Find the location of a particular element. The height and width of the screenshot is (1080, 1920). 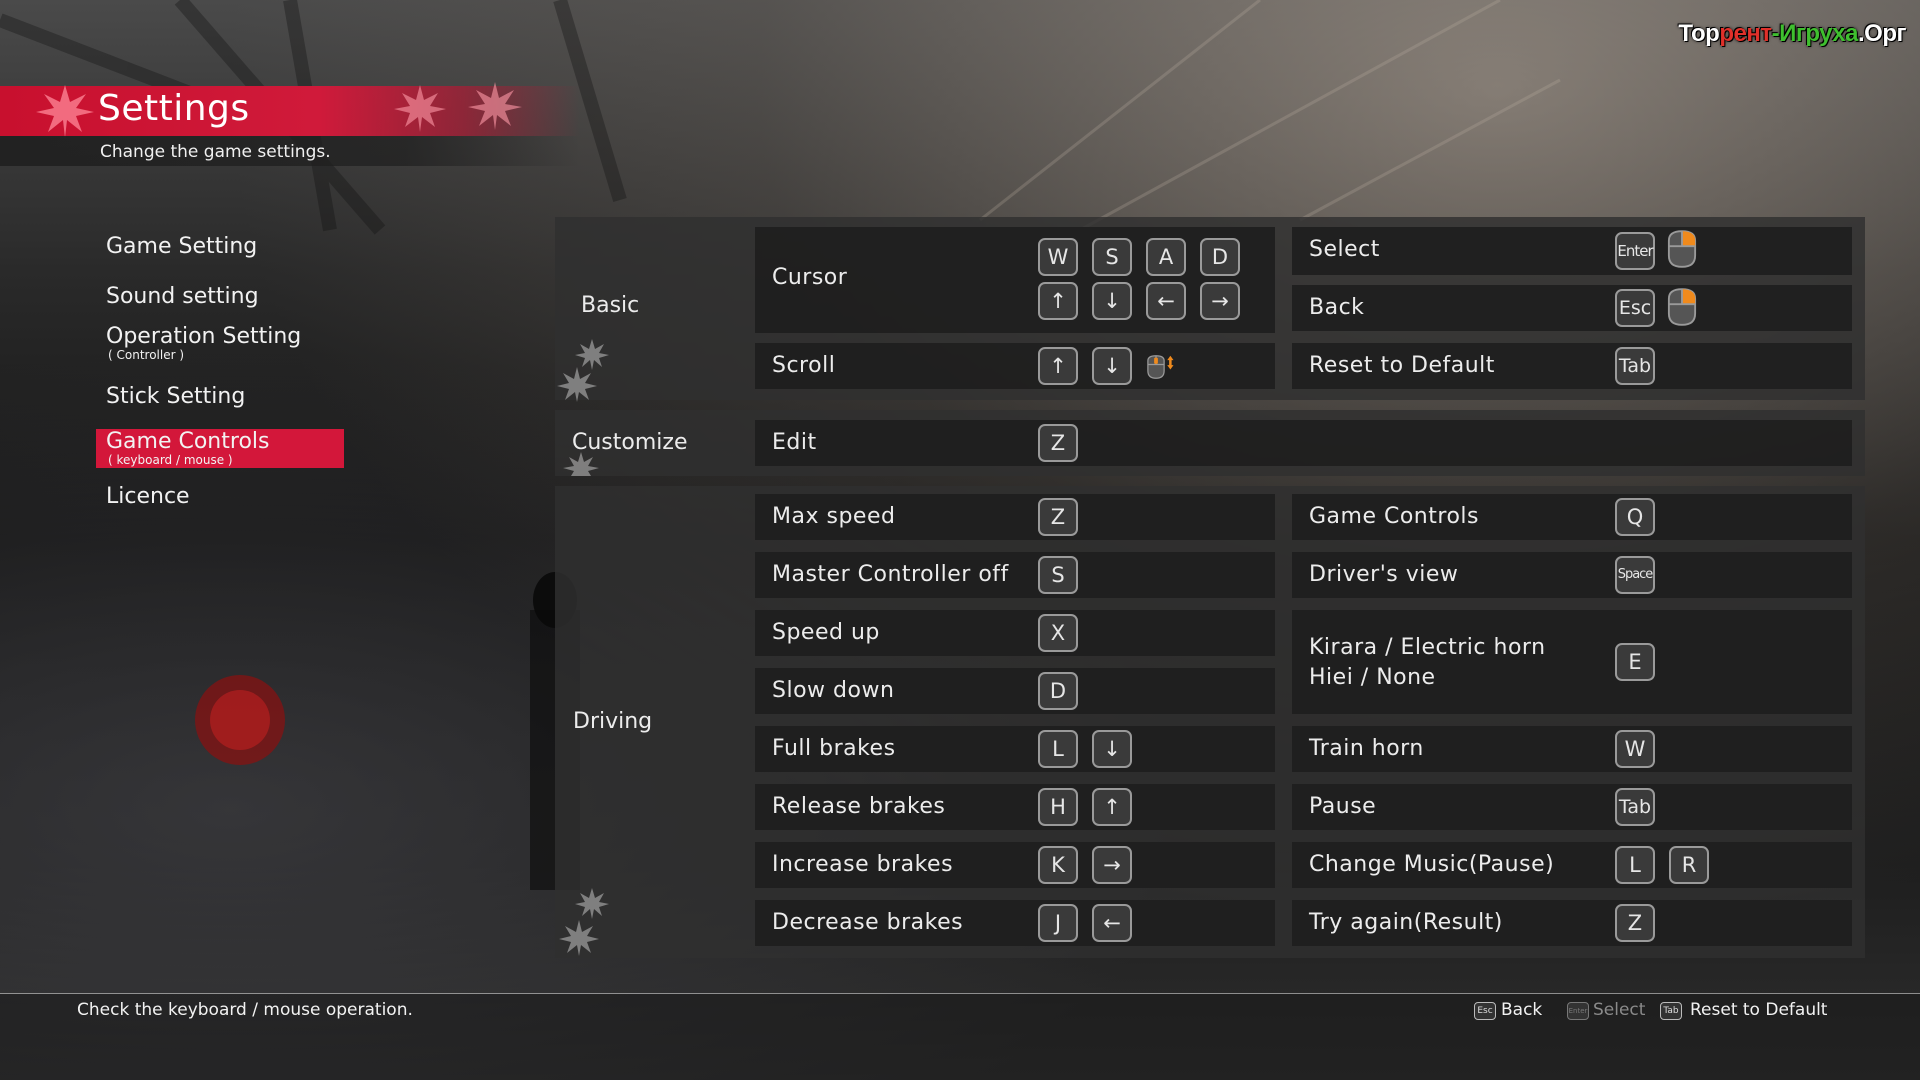

binding-full-brakes: Full brakes L ↓ is located at coordinates (1015, 749).